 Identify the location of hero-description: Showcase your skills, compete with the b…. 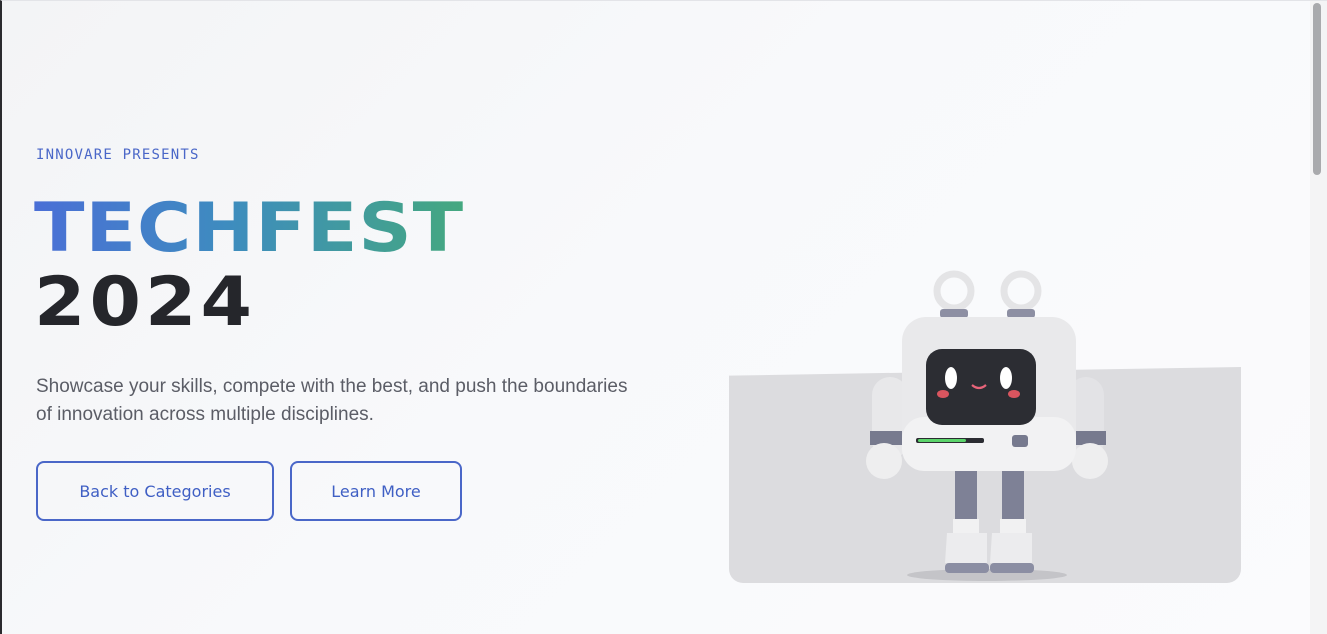
(332, 400).